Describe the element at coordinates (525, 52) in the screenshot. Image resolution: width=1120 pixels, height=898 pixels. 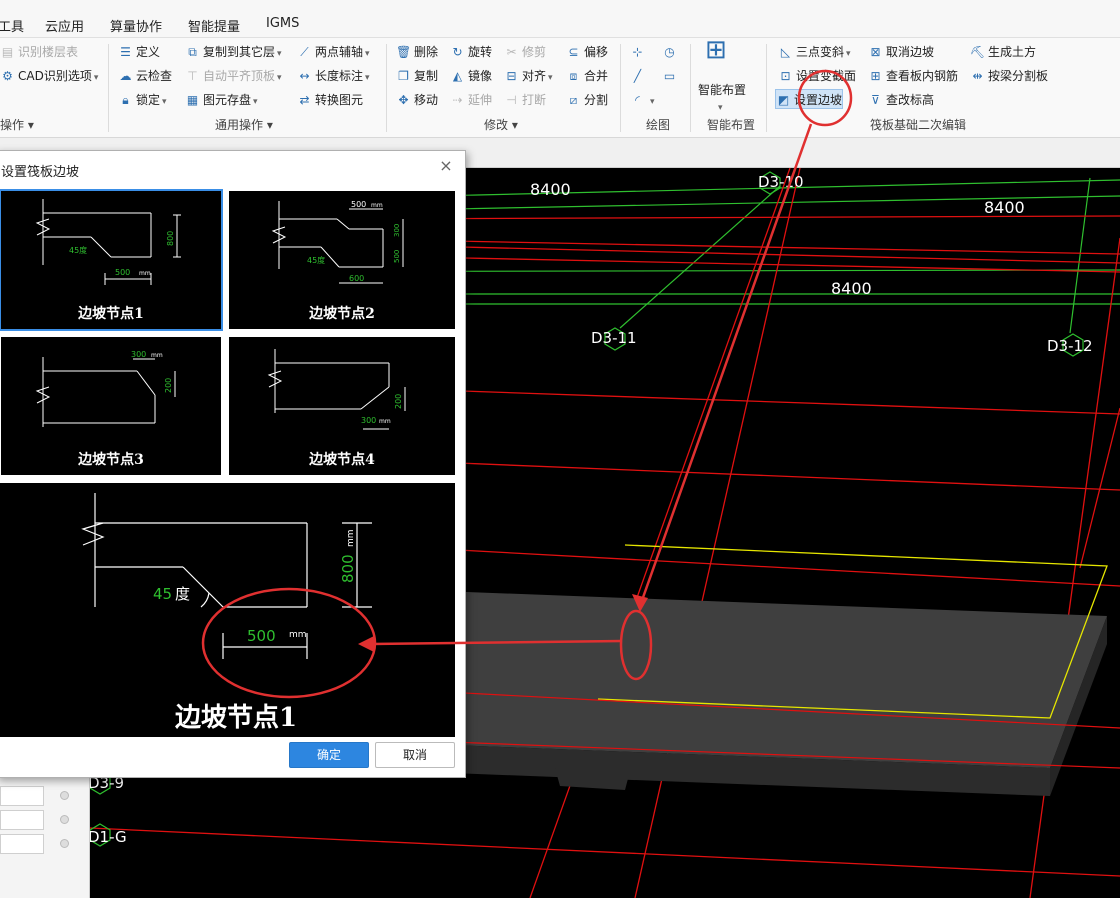
I see `trim-button: ✂ 修剪` at that location.